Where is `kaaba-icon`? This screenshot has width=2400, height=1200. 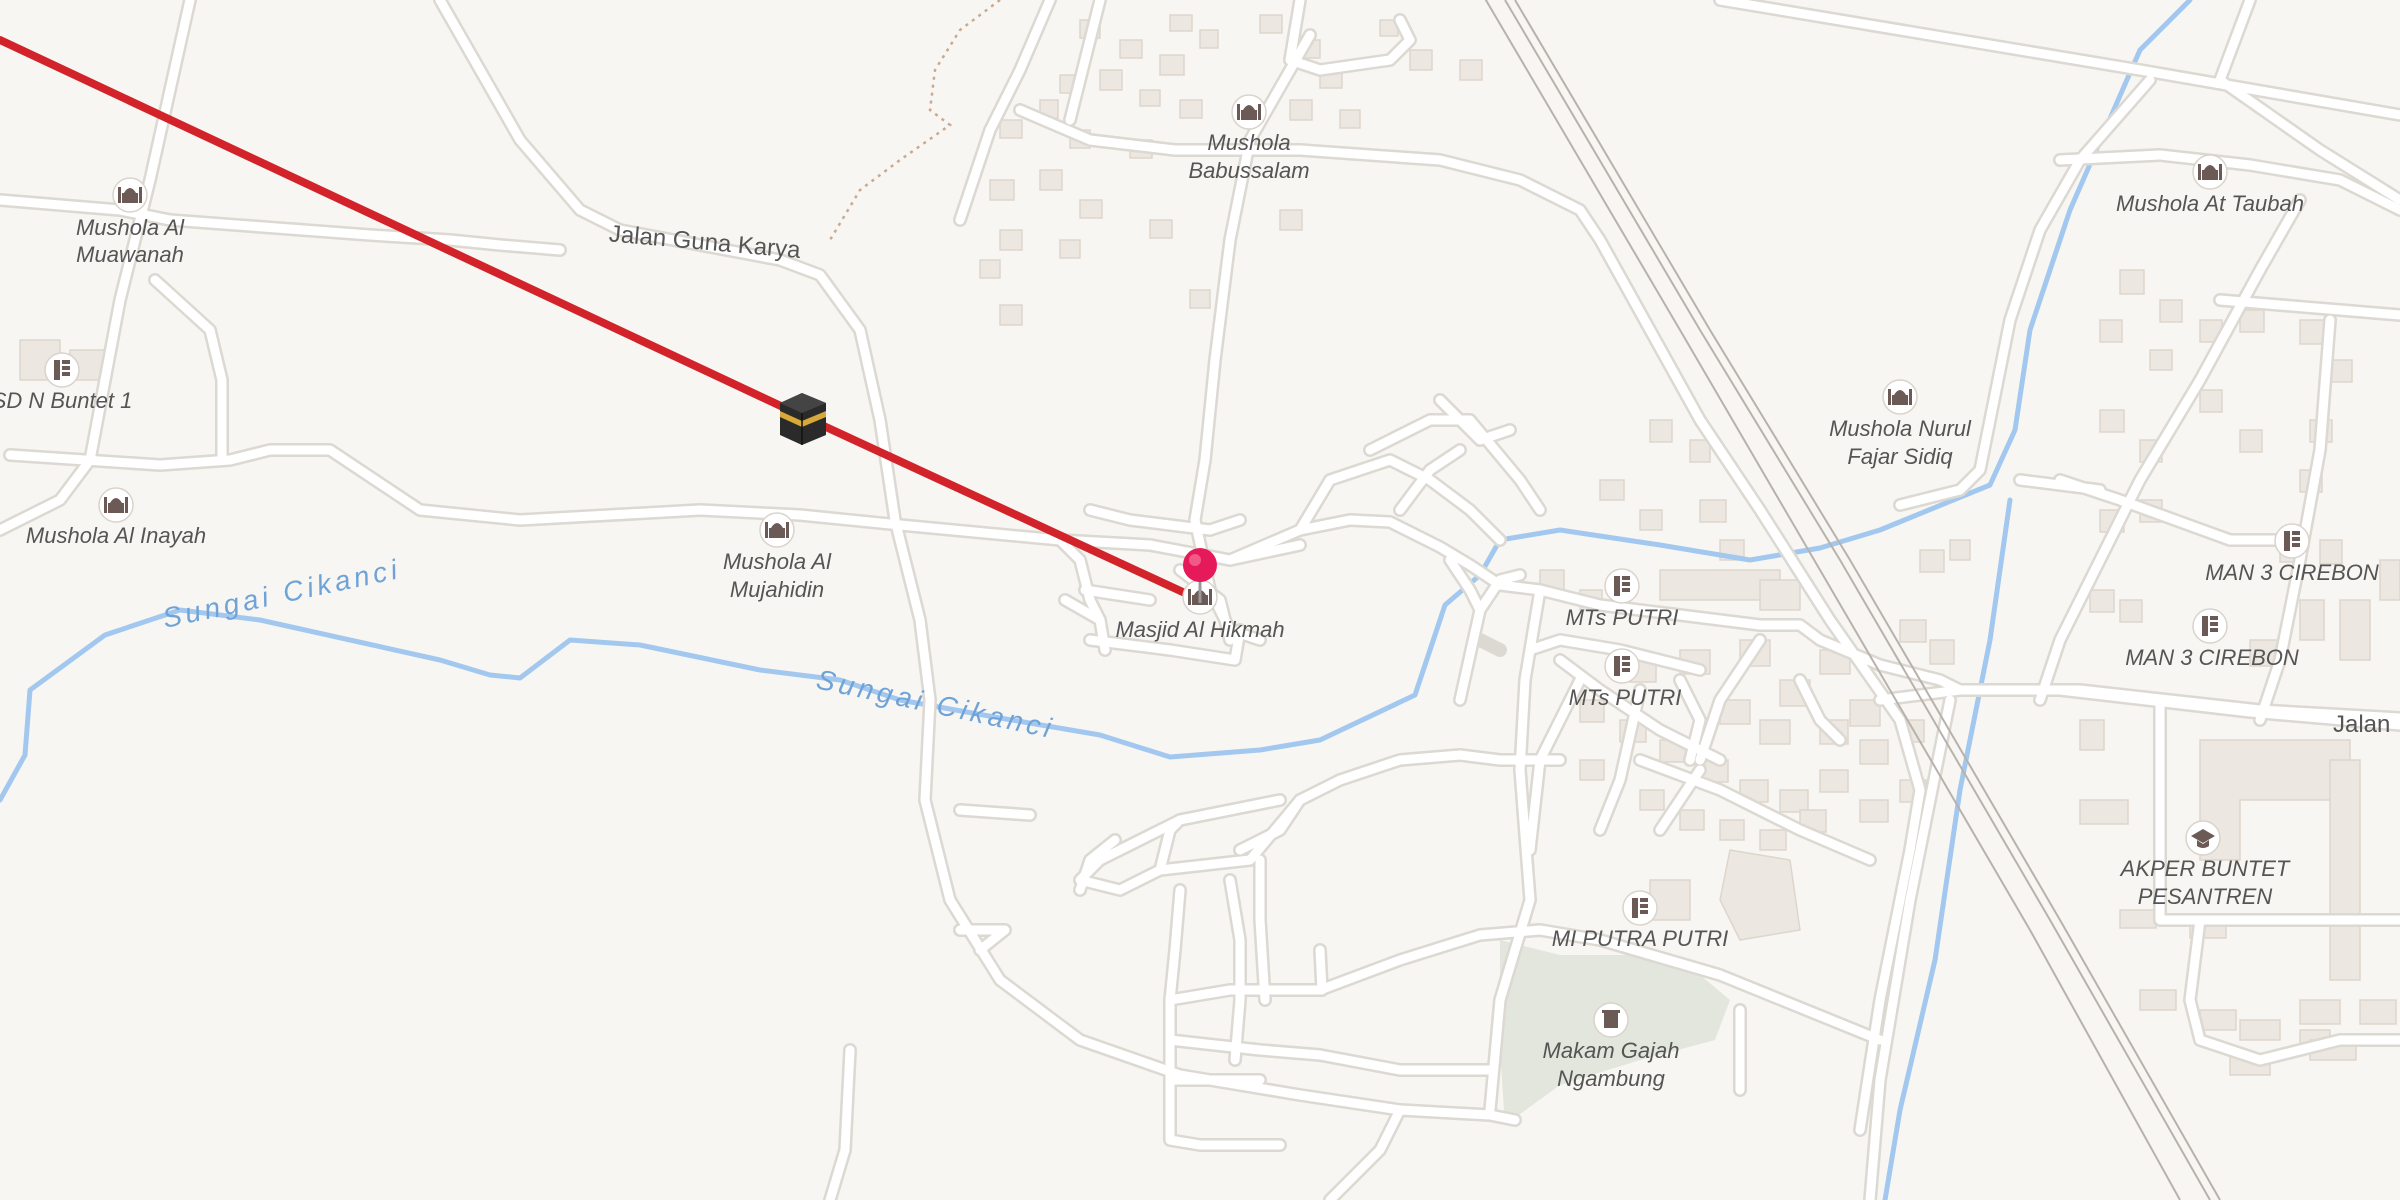
kaaba-icon is located at coordinates (803, 419).